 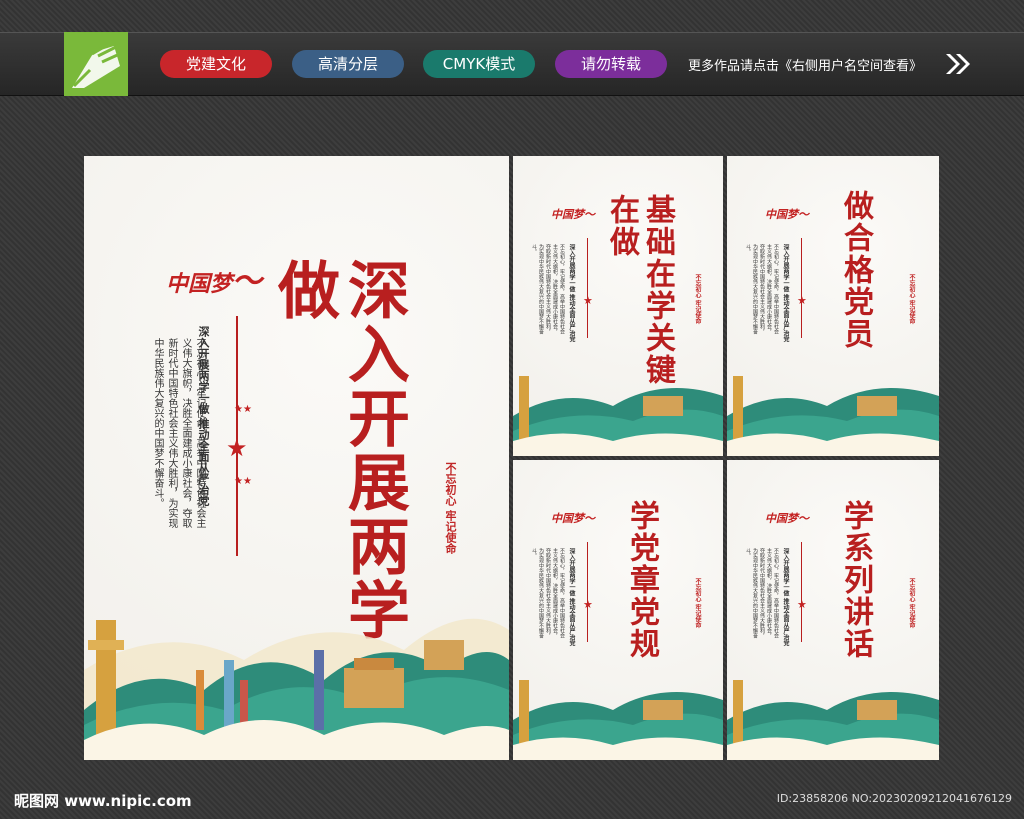 What do you see at coordinates (958, 64) in the screenshot?
I see `double-chevron-right-icon` at bounding box center [958, 64].